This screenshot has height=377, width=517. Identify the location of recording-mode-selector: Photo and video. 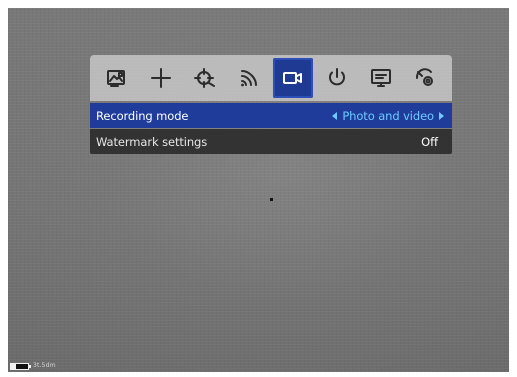
(388, 116).